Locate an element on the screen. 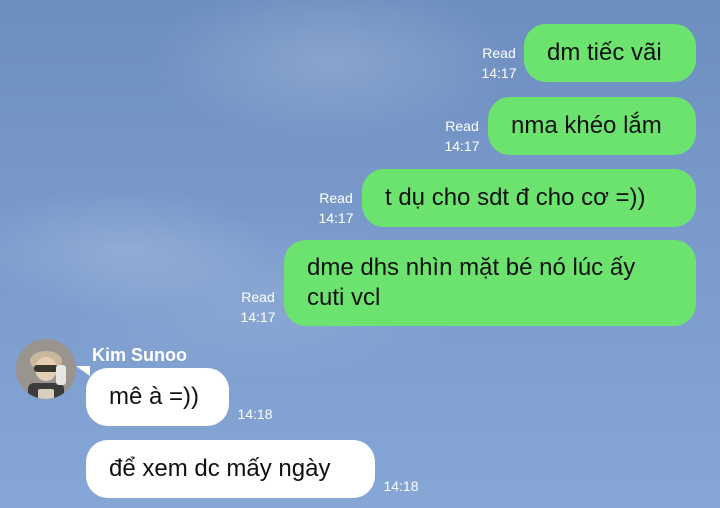 Image resolution: width=720 pixels, height=508 pixels. outgoing-message: t dụ cho sdt đ cho cơ =)) is located at coordinates (529, 198).